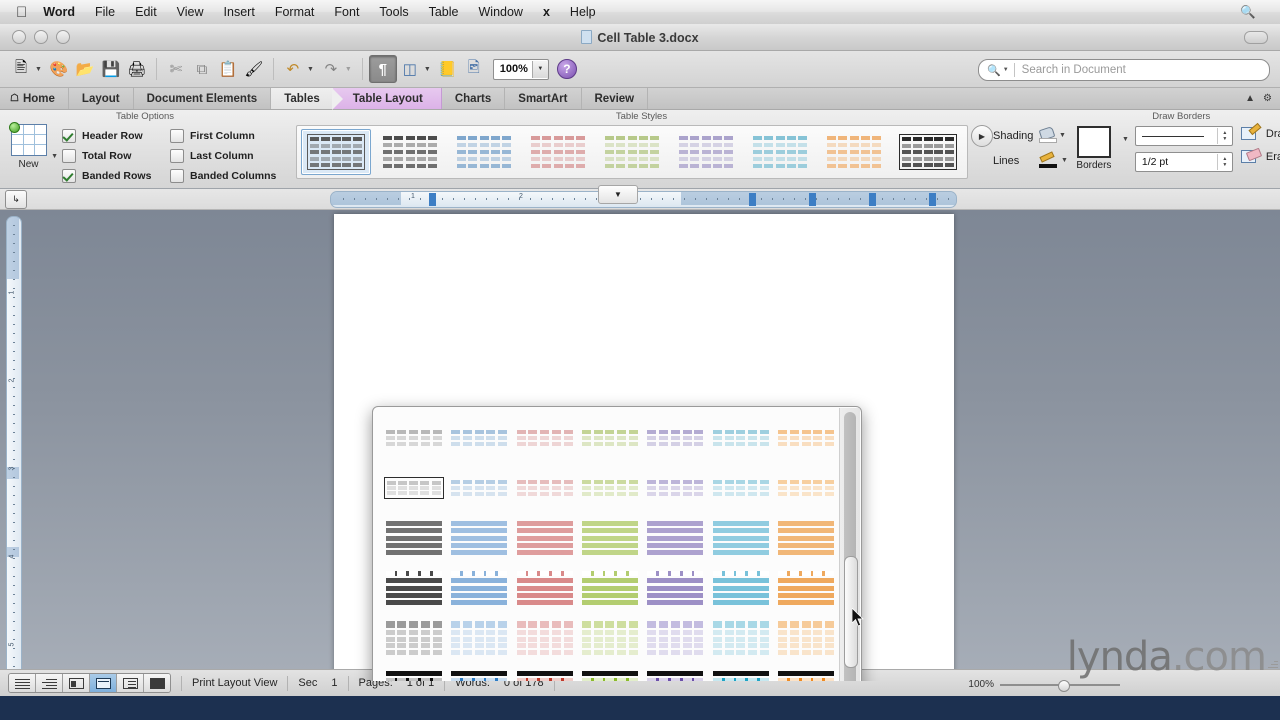  Describe the element at coordinates (116, 156) in the screenshot. I see `checkbox-total-row: Total Row` at that location.